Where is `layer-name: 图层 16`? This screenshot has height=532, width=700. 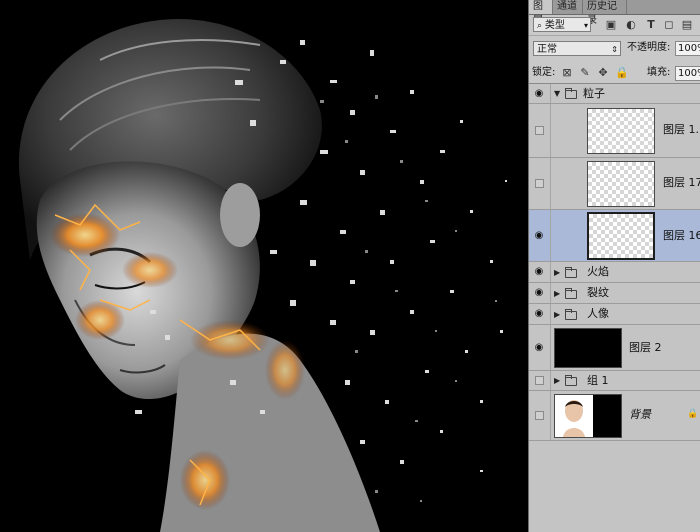 layer-name: 图层 16 is located at coordinates (681, 235).